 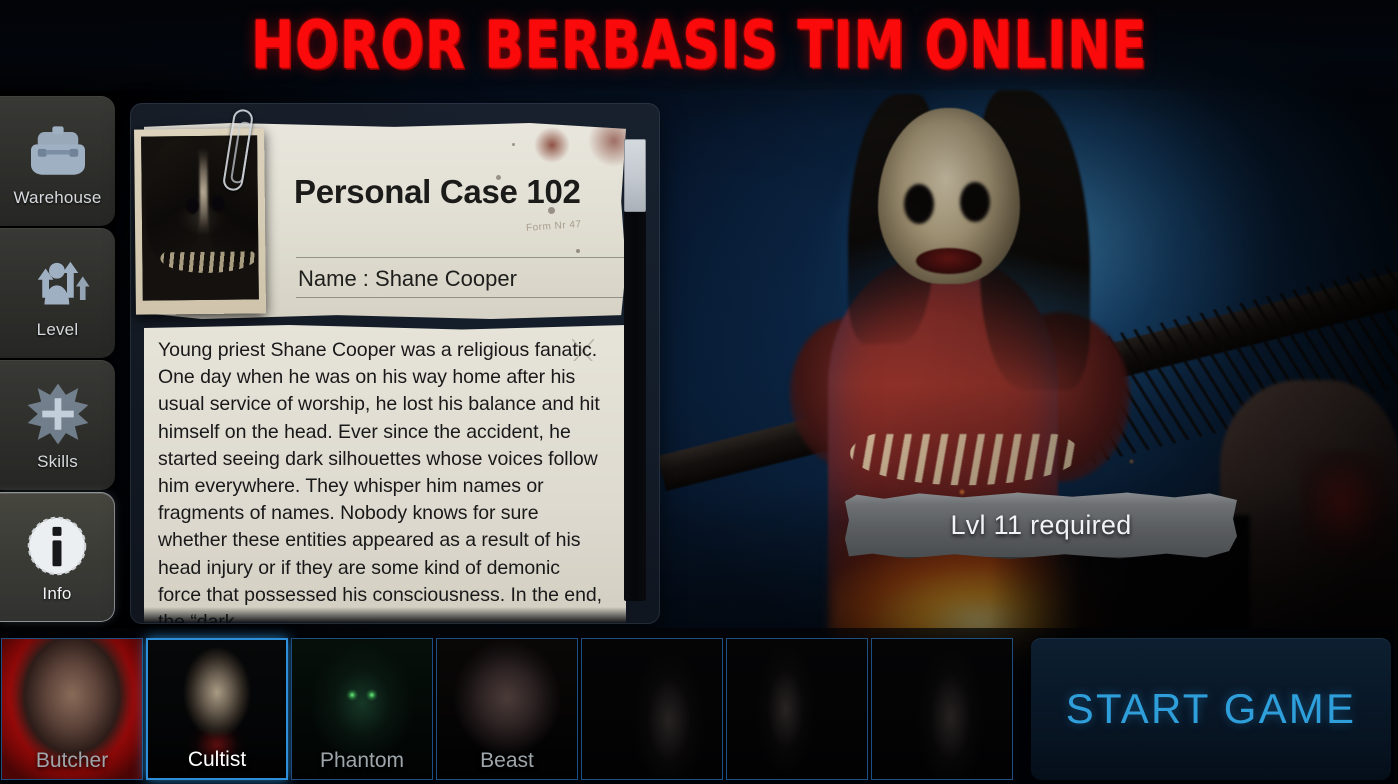 I want to click on character-slot-label: Phantom, so click(x=362, y=760).